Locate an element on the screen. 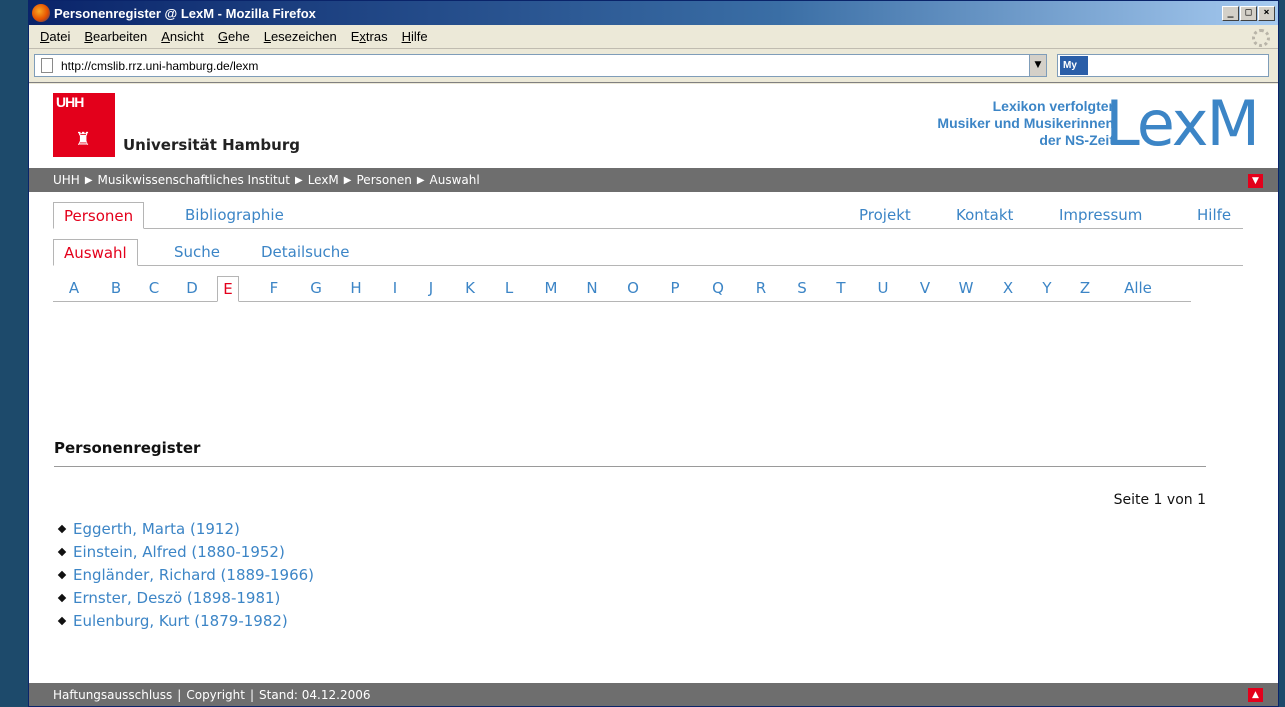 The image size is (1285, 707). footer-stand: Stand: 04.12.2006 is located at coordinates (315, 694).